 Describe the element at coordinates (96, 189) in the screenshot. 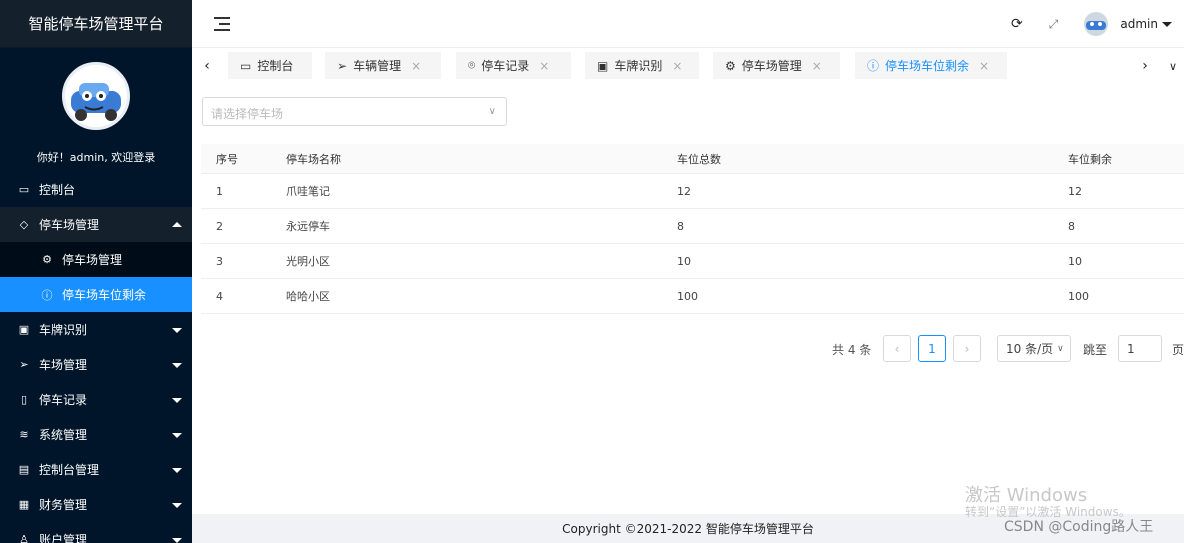

I see `menu-item-dashboard: ▭ 控制台` at that location.